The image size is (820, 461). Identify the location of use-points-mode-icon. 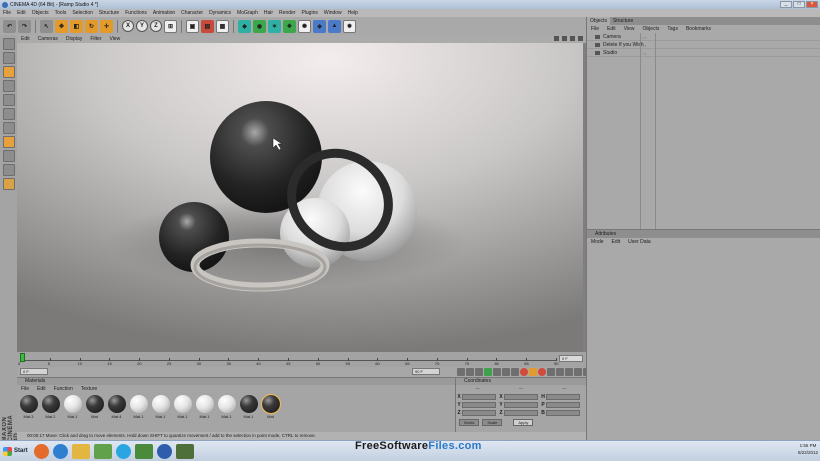
(8, 100).